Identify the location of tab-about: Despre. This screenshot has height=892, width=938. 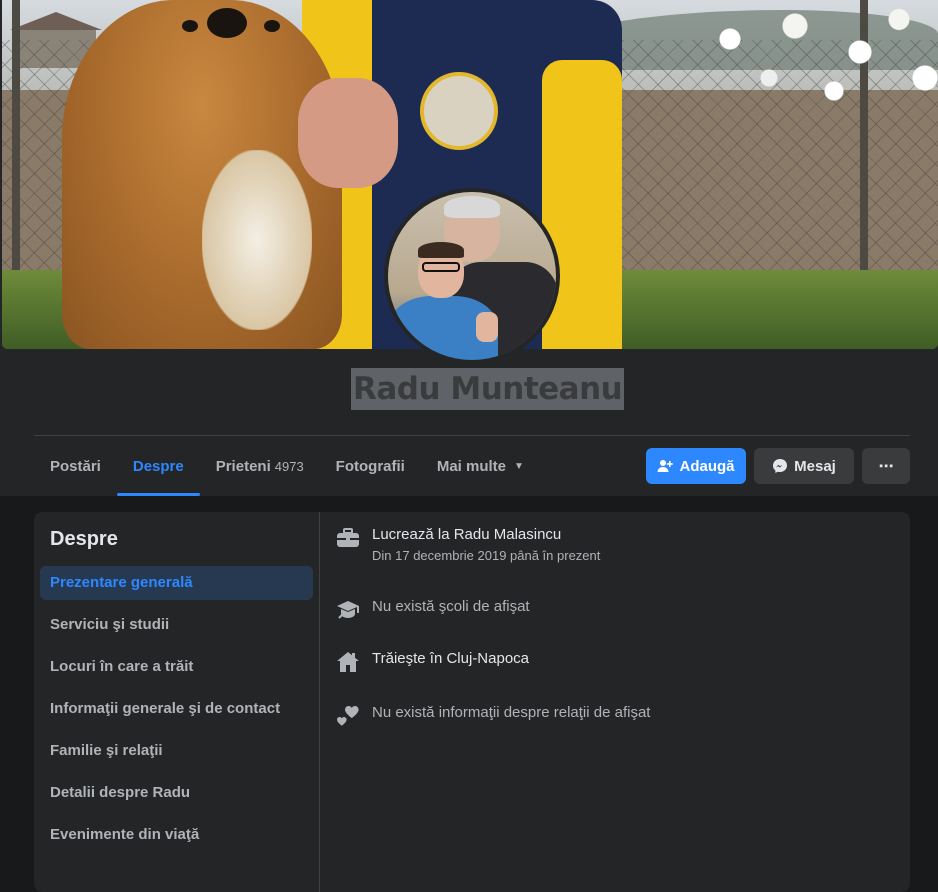
(158, 466).